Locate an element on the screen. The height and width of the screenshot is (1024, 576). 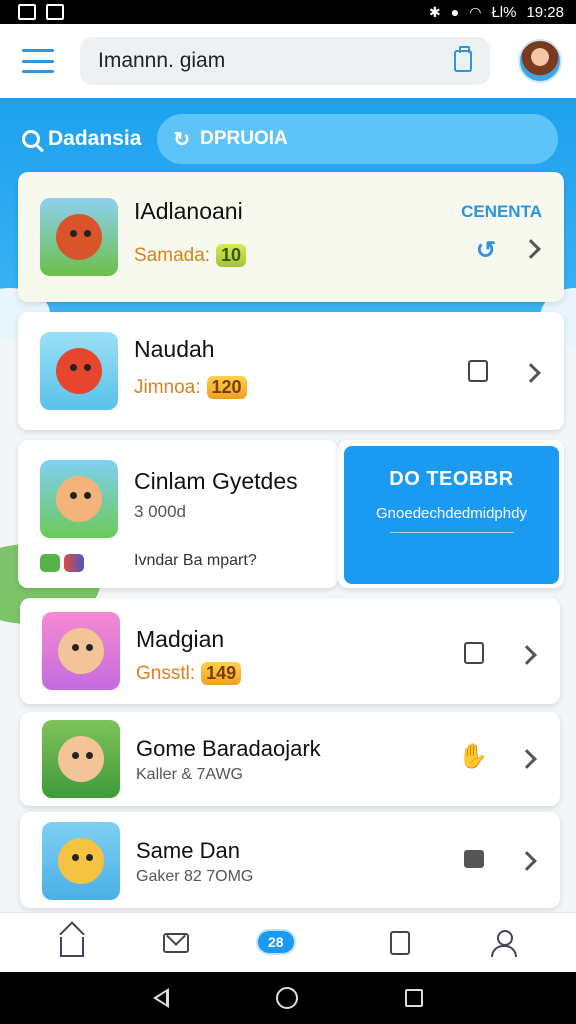
signal-indicator: Łl% is located at coordinates (504, 12).